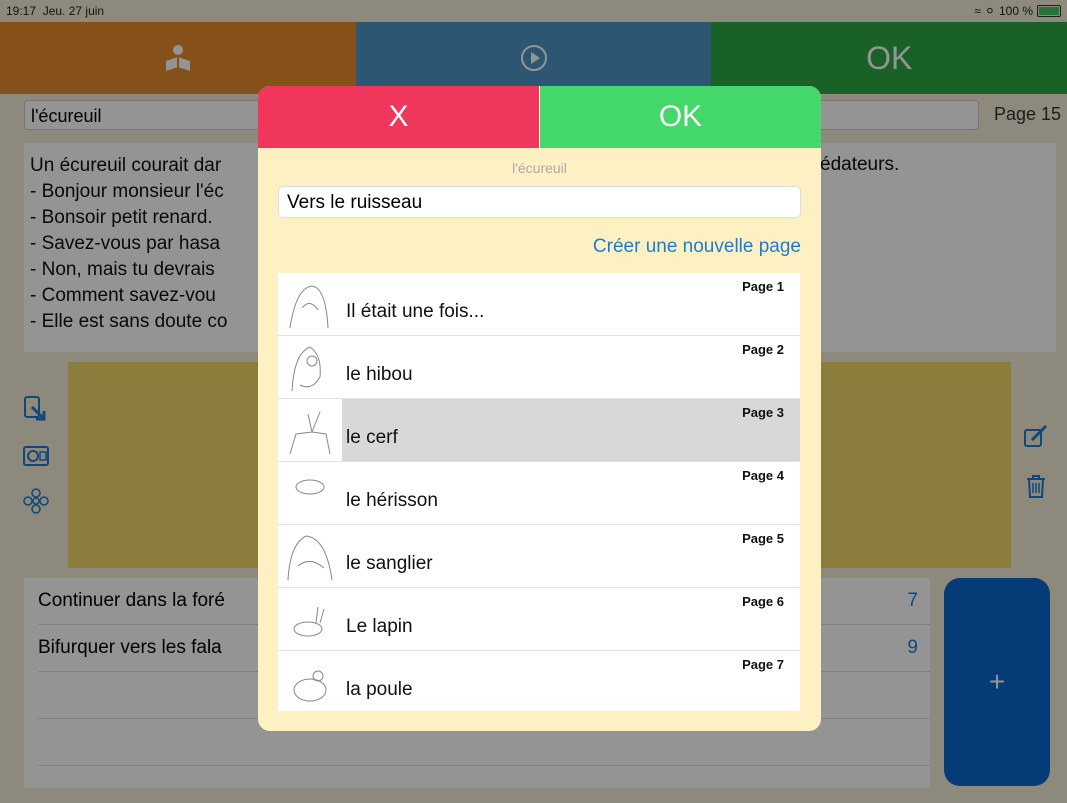 Image resolution: width=1067 pixels, height=803 pixels. Describe the element at coordinates (379, 374) in the screenshot. I see `page-title: le hibou` at that location.